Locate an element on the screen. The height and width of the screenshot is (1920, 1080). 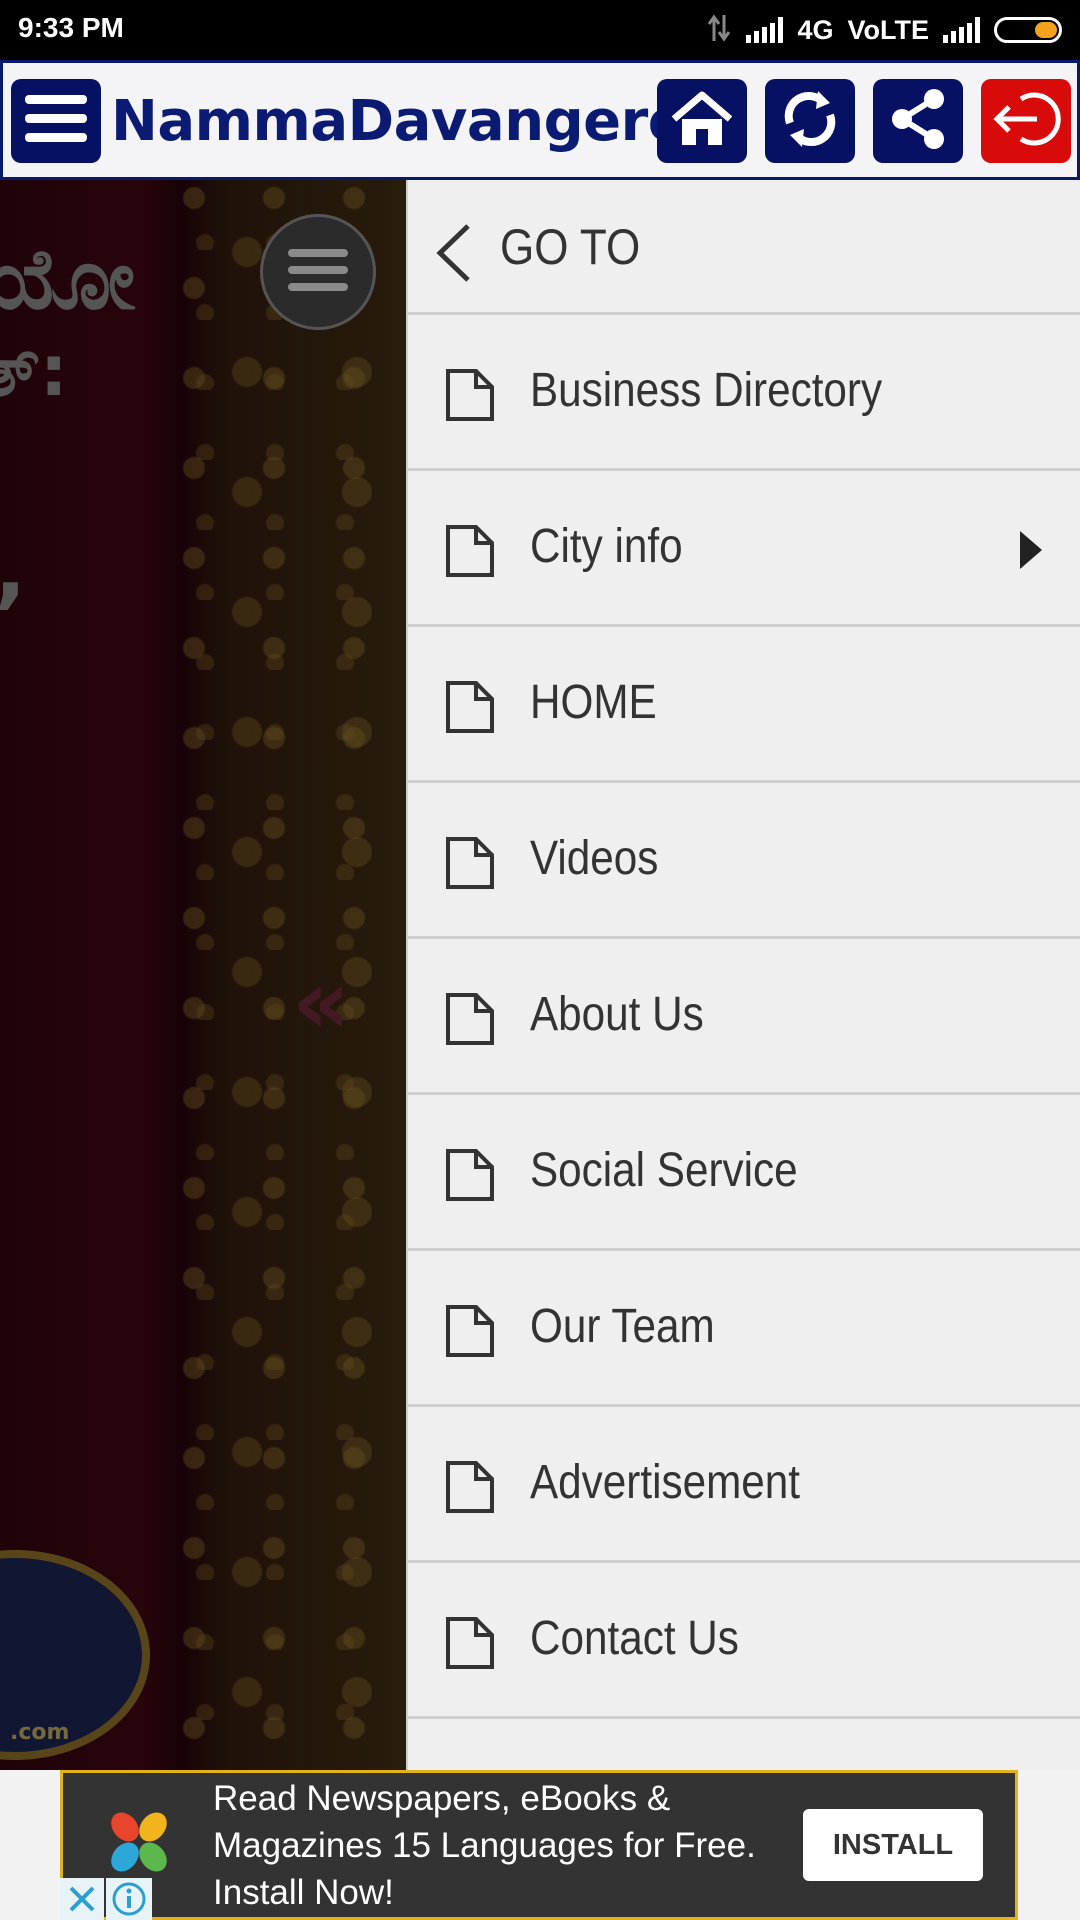
home-button is located at coordinates (702, 121).